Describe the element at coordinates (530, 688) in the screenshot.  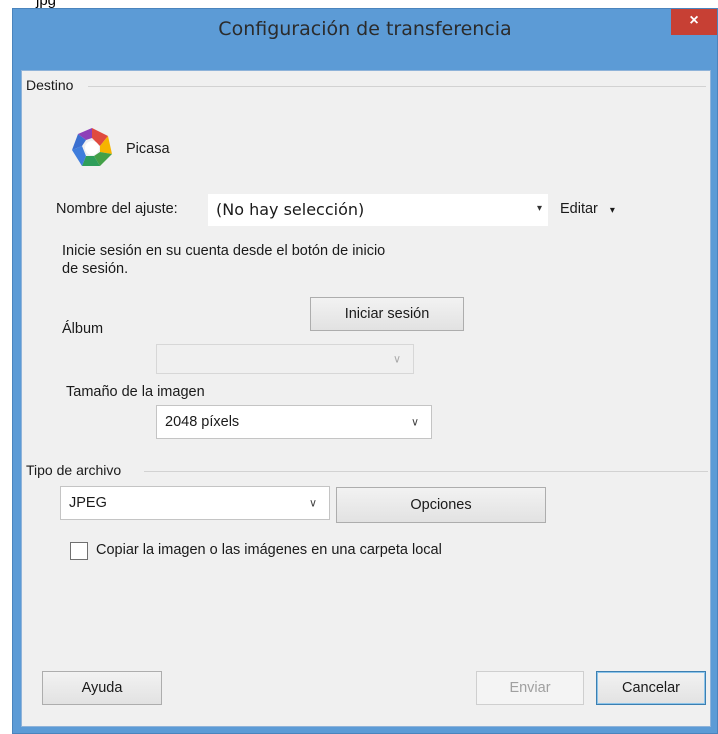
I see `send-button: Enviar` at that location.